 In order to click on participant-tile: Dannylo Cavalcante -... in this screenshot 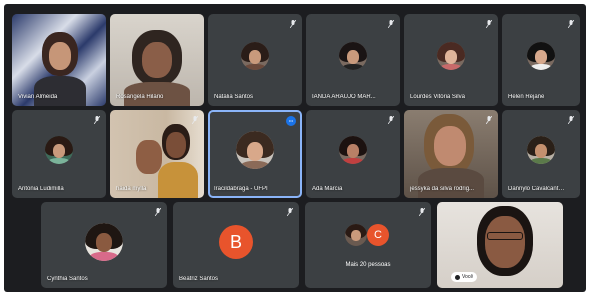, I will do `click(541, 154)`.